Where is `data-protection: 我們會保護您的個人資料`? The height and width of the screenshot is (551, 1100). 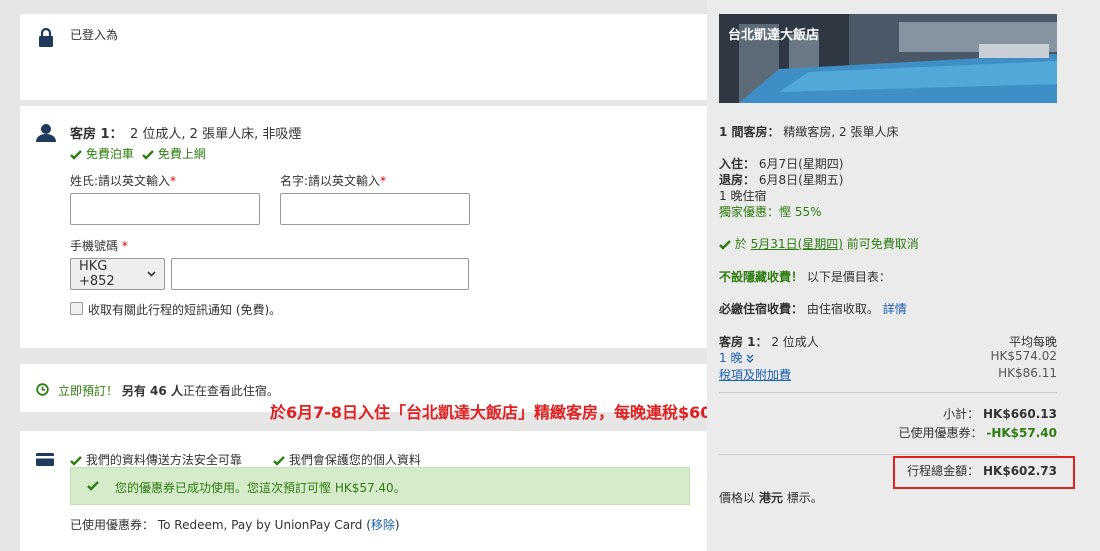
data-protection: 我們會保護您的個人資料 is located at coordinates (347, 459).